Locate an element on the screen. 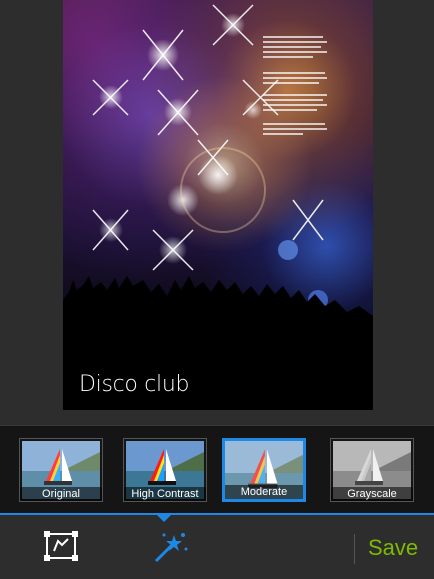  filter-moderate: Moderate is located at coordinates (264, 470).